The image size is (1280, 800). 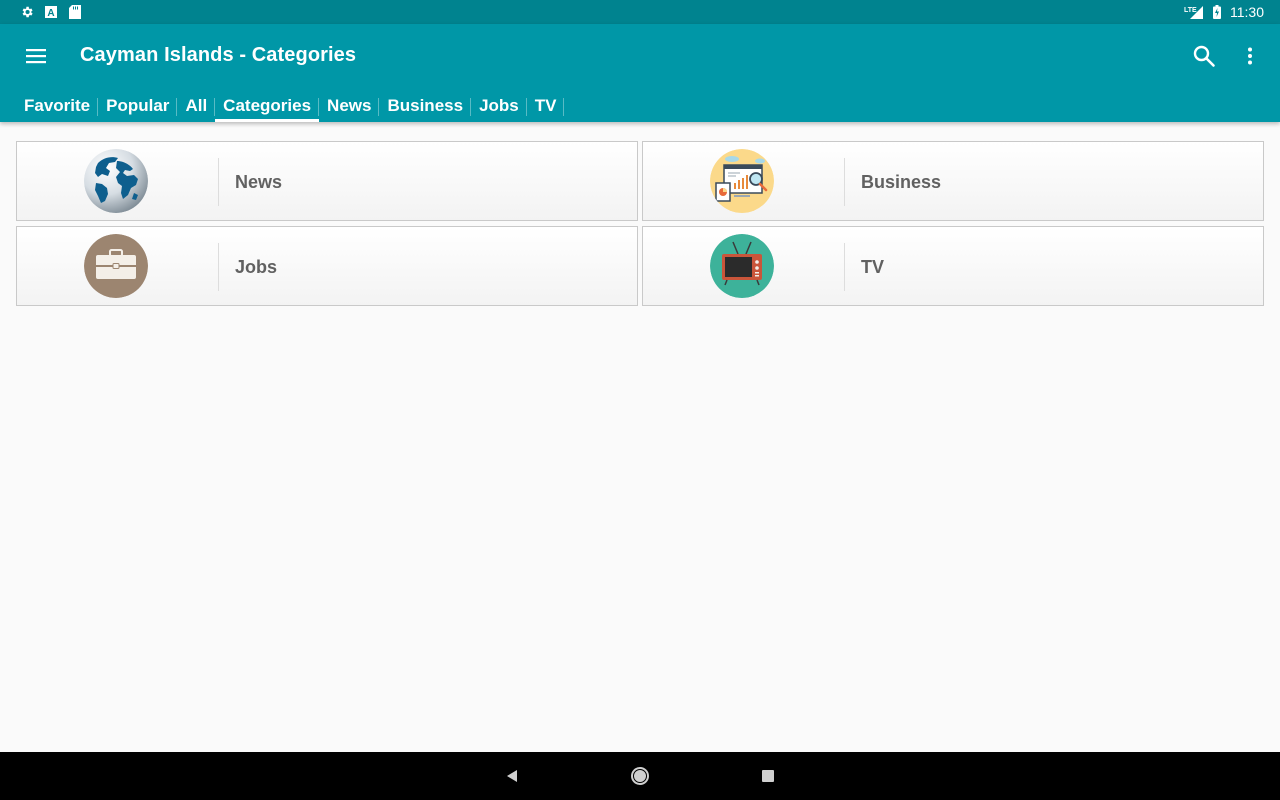 What do you see at coordinates (742, 181) in the screenshot?
I see `business-analytics-icon` at bounding box center [742, 181].